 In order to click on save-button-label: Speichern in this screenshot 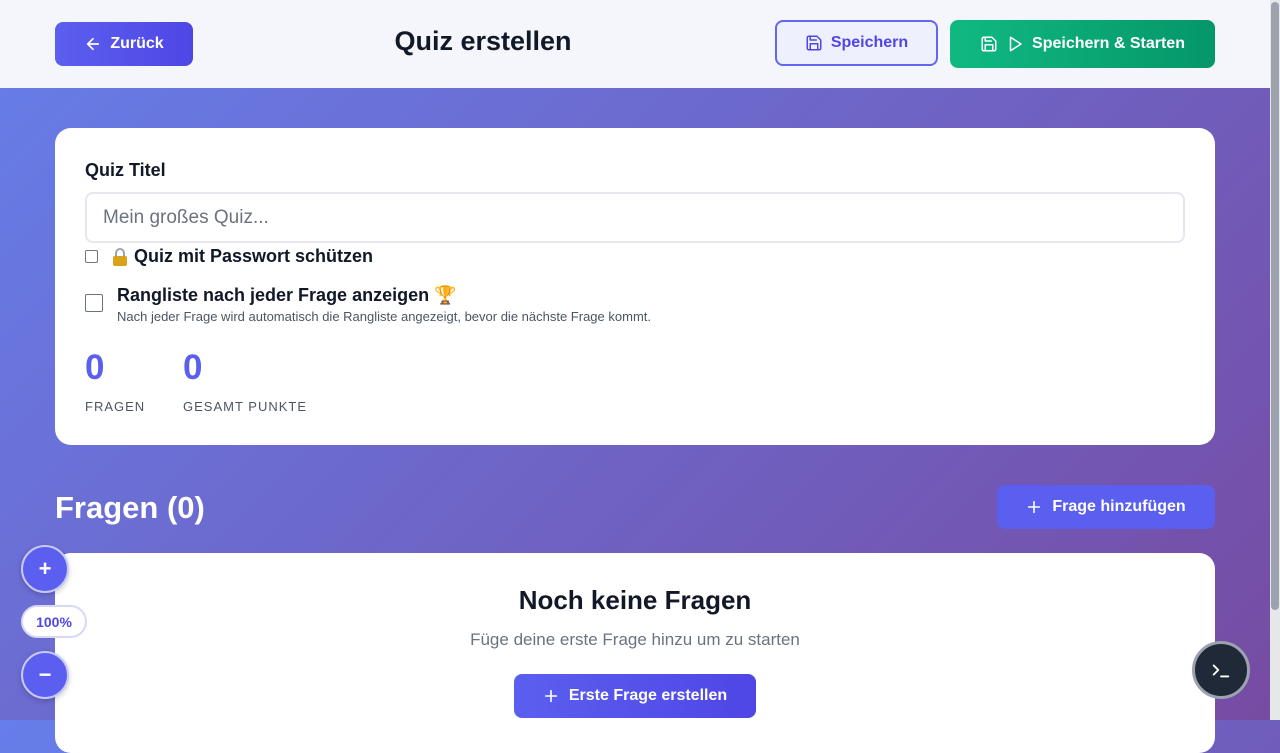, I will do `click(869, 42)`.